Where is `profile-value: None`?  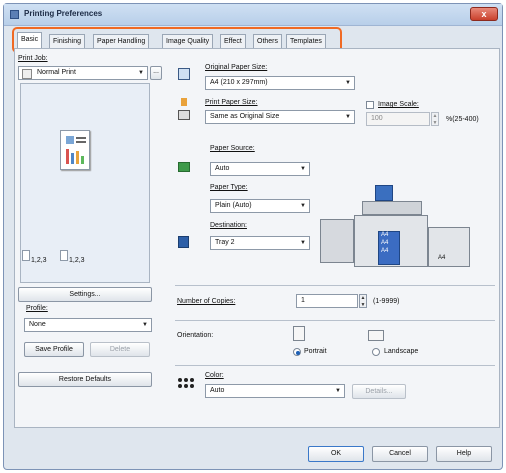
profile-value: None is located at coordinates (37, 324).